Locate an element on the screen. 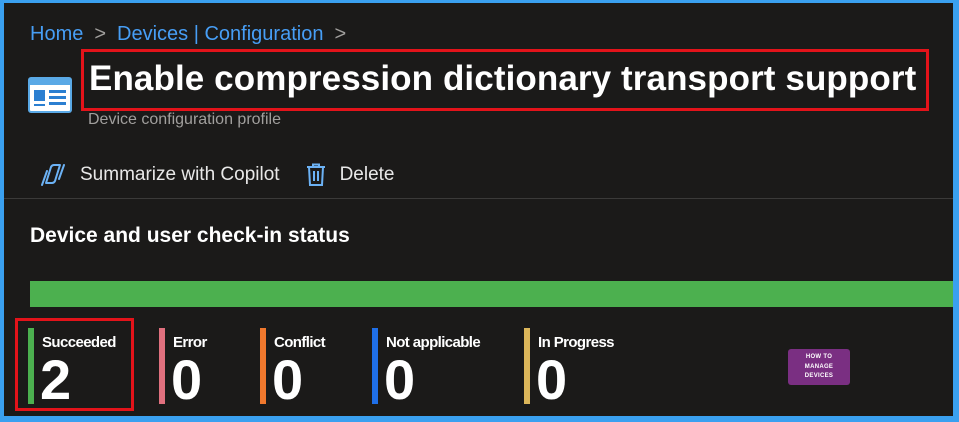 The height and width of the screenshot is (422, 959). stat-in-progress-value: 0 is located at coordinates (552, 379).